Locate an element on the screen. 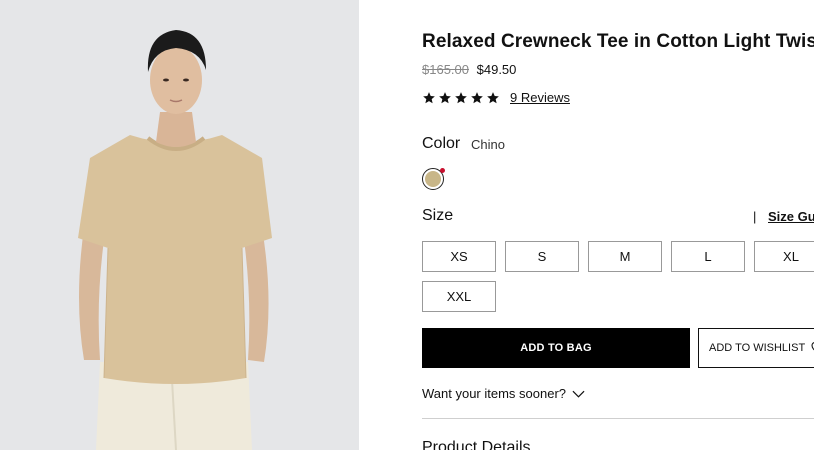 The width and height of the screenshot is (814, 450). size-option-xl: XL is located at coordinates (784, 256).